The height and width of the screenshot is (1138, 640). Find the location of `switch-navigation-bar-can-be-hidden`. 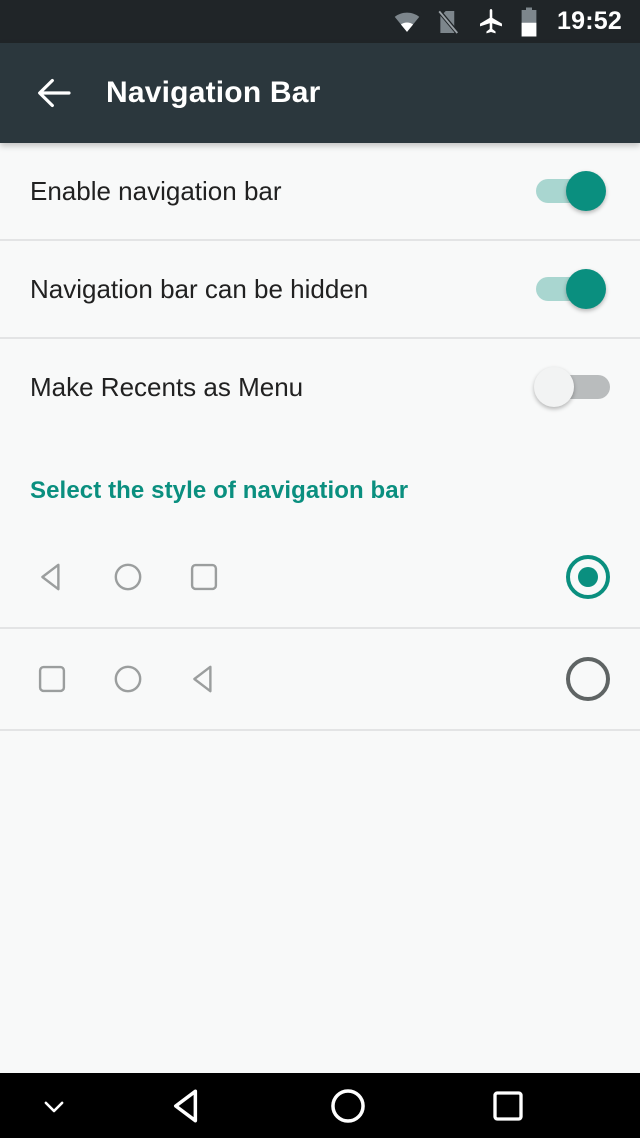

switch-navigation-bar-can-be-hidden is located at coordinates (570, 289).